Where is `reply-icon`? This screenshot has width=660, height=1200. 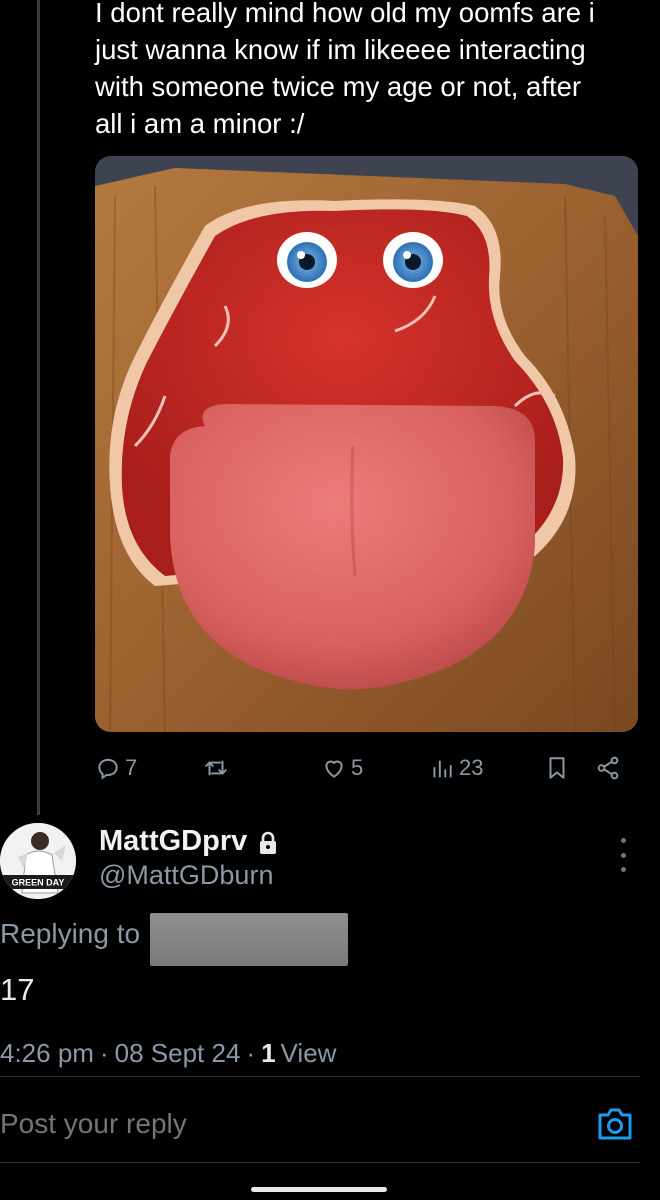 reply-icon is located at coordinates (108, 769).